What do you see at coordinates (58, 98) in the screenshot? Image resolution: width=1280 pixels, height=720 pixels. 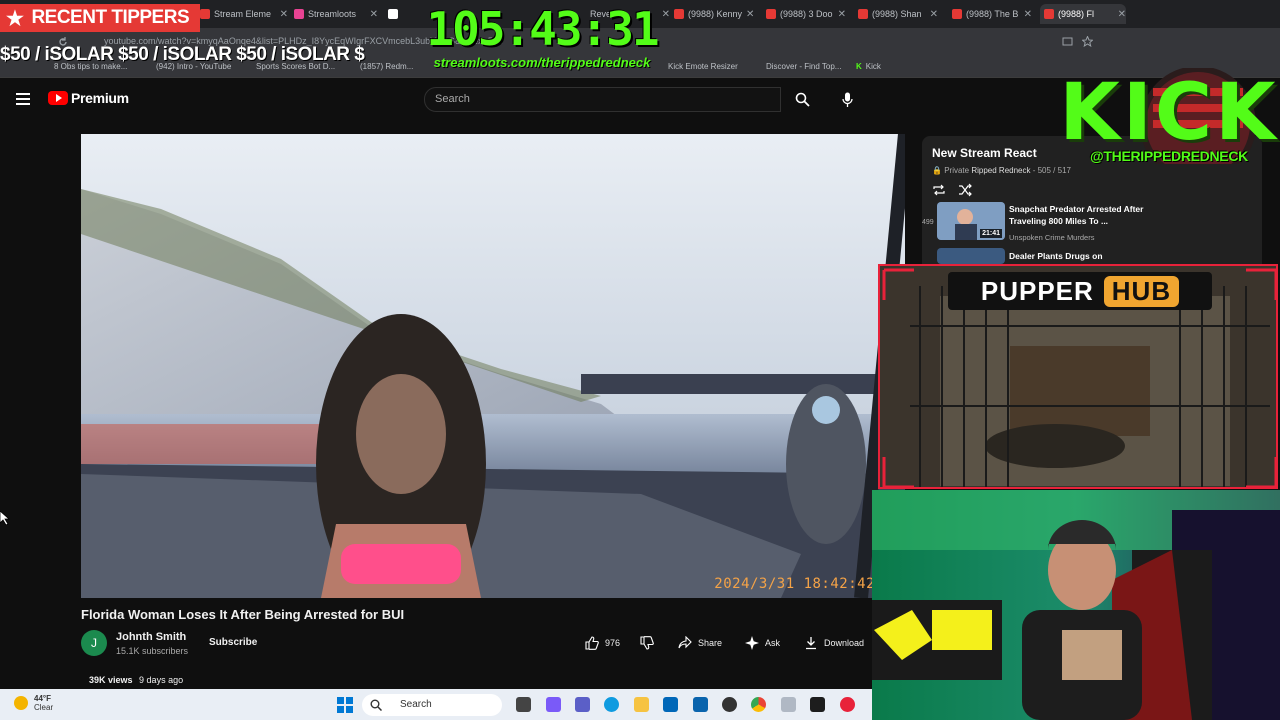 I see `youtube-play-icon` at bounding box center [58, 98].